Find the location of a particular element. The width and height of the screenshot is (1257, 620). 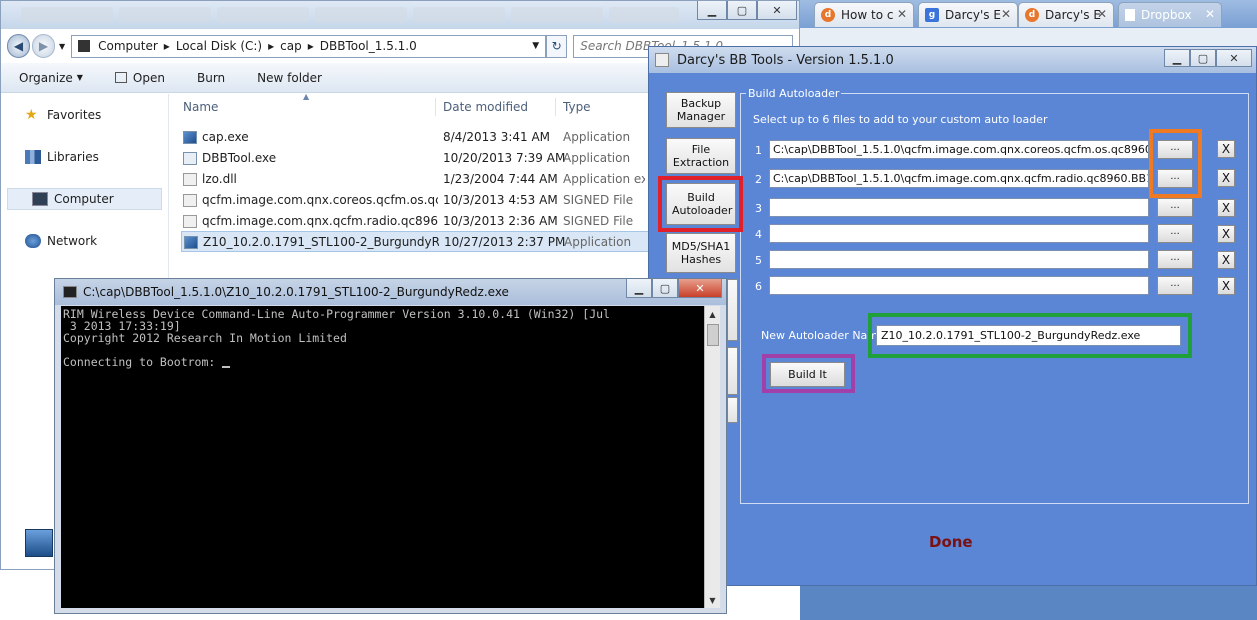

nav-favorites: ★ Favorites is located at coordinates (81, 115).